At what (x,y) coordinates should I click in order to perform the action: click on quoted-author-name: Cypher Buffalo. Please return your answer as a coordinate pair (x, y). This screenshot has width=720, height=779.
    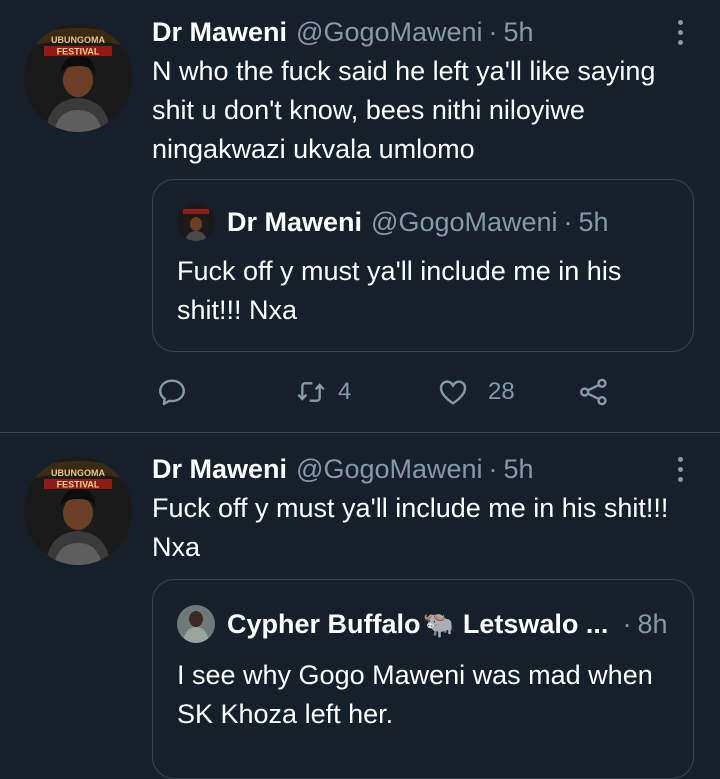
    Looking at the image, I should click on (324, 623).